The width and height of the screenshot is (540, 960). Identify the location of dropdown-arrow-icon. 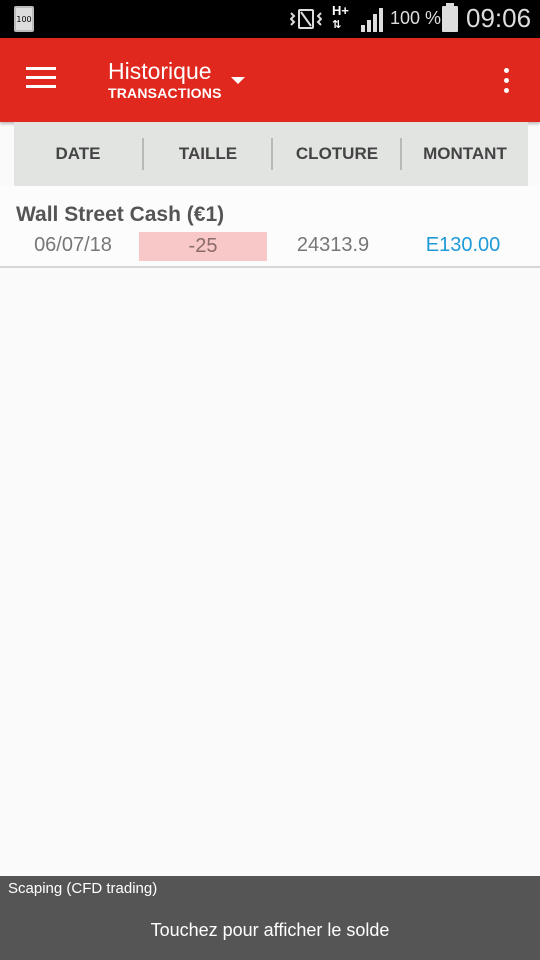
(238, 80).